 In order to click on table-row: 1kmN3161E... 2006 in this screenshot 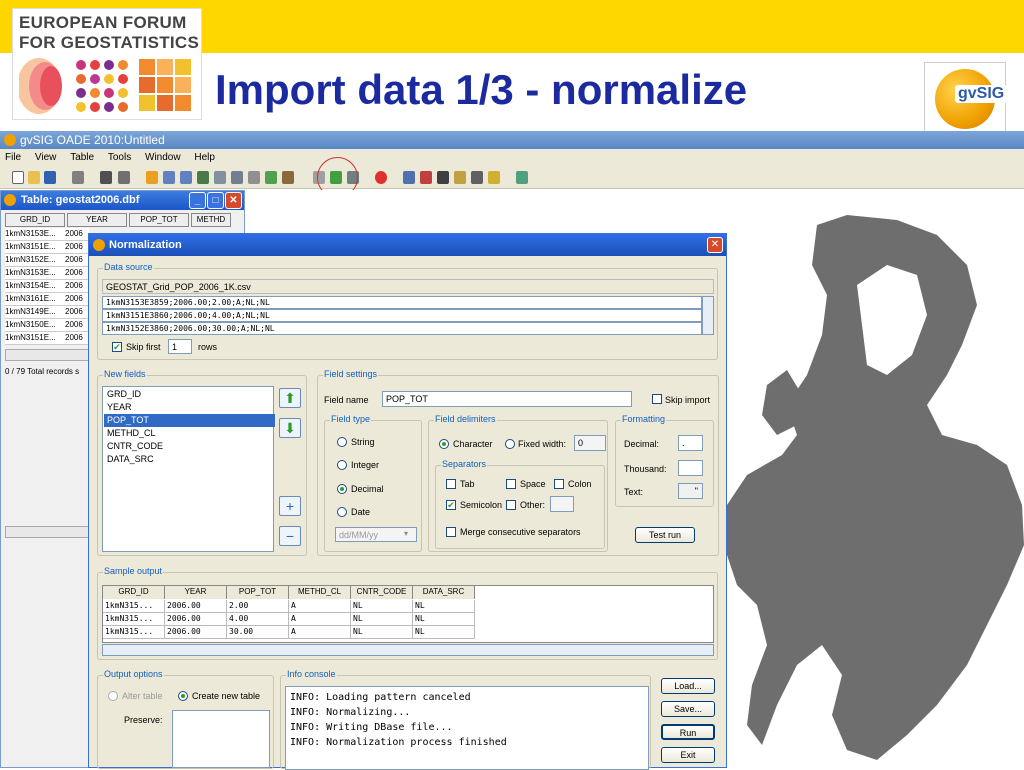, I will do `click(47, 299)`.